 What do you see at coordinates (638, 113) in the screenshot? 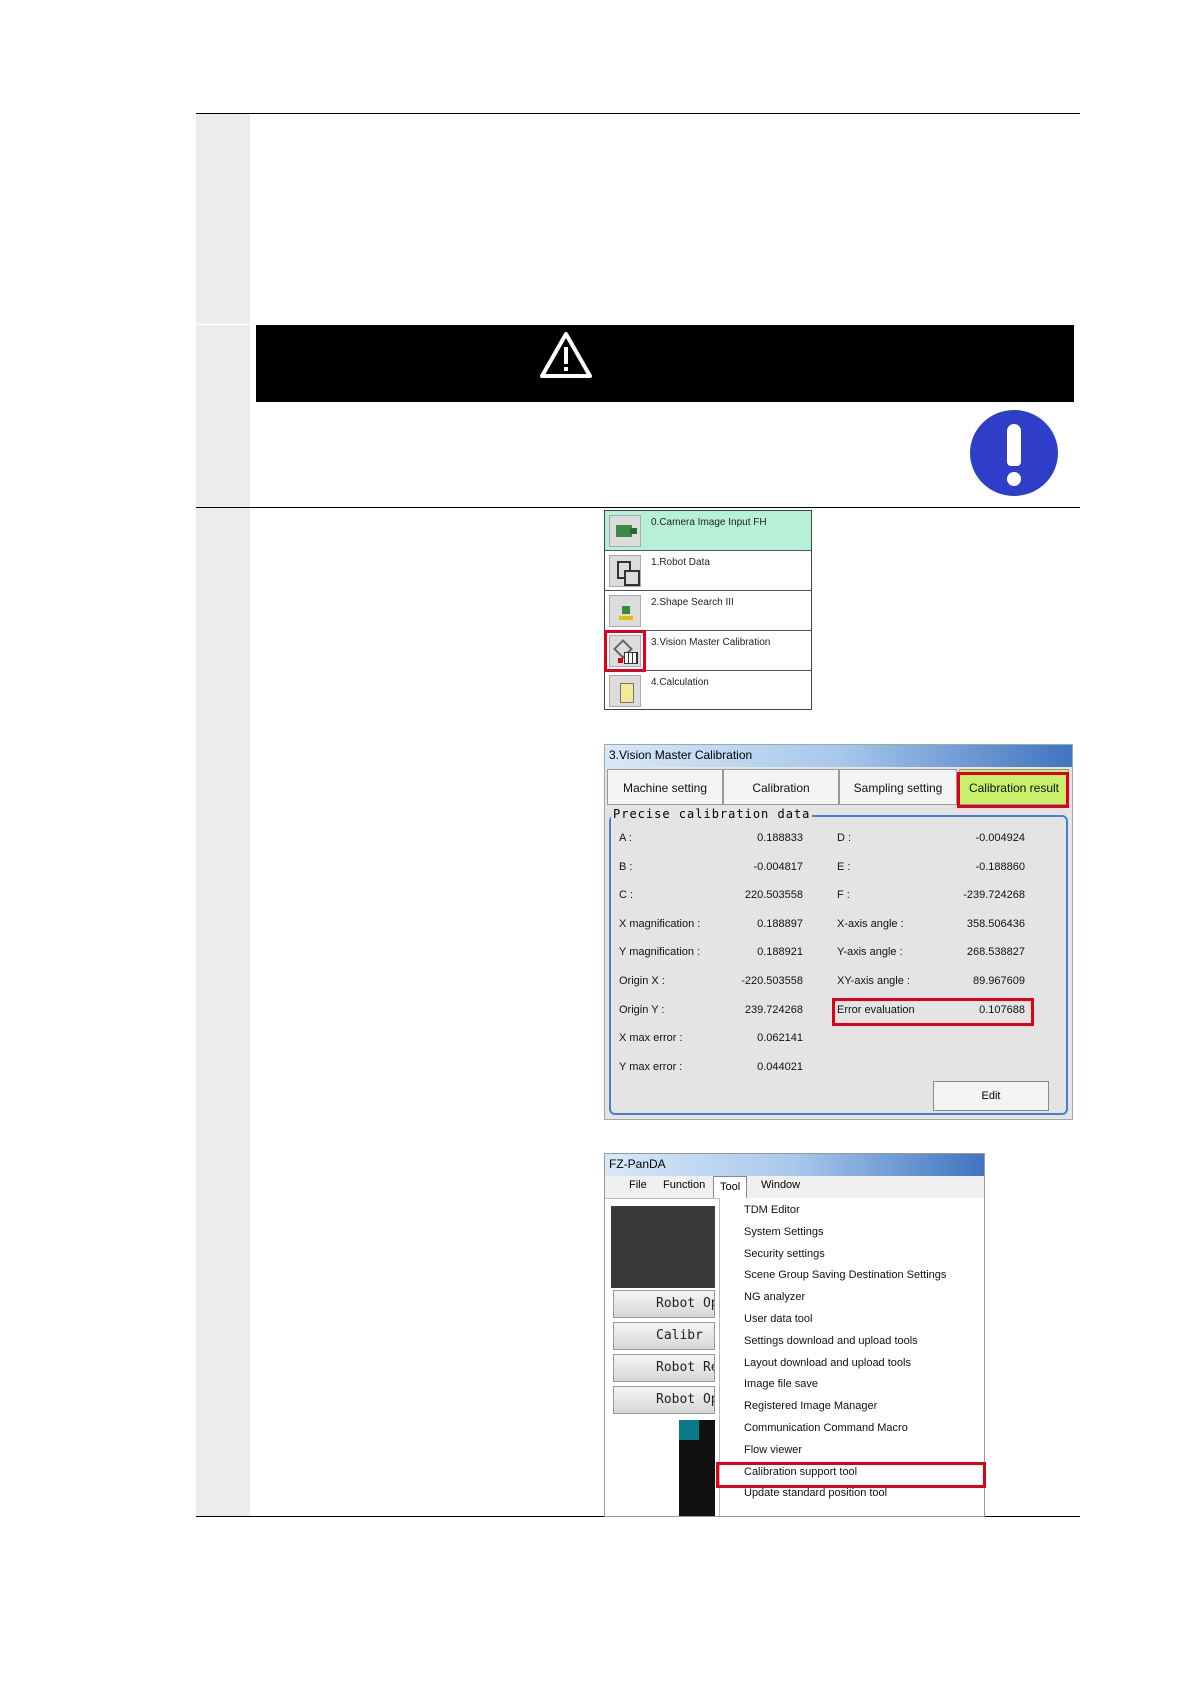
I see `top-rule` at bounding box center [638, 113].